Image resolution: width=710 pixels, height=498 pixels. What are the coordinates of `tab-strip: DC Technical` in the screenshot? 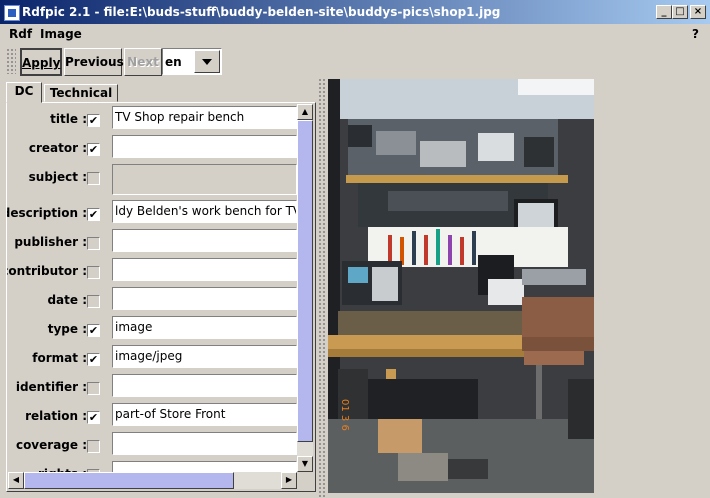 It's located at (161, 92).